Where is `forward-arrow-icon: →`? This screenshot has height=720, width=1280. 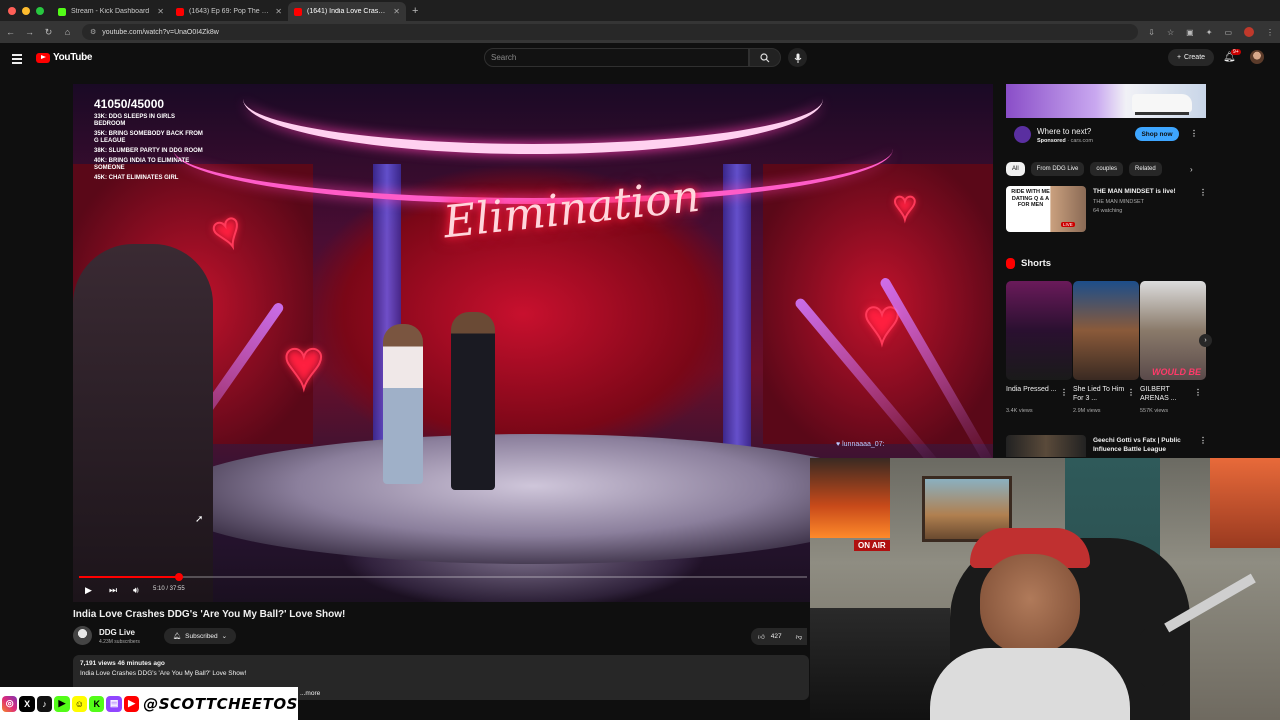 forward-arrow-icon: → is located at coordinates (29, 32).